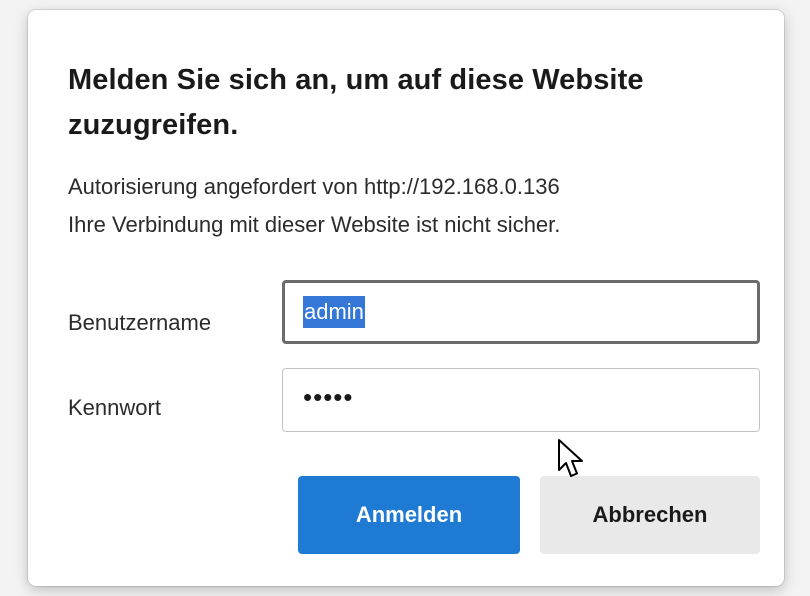  Describe the element at coordinates (409, 515) in the screenshot. I see `login-button: Anmelden` at that location.